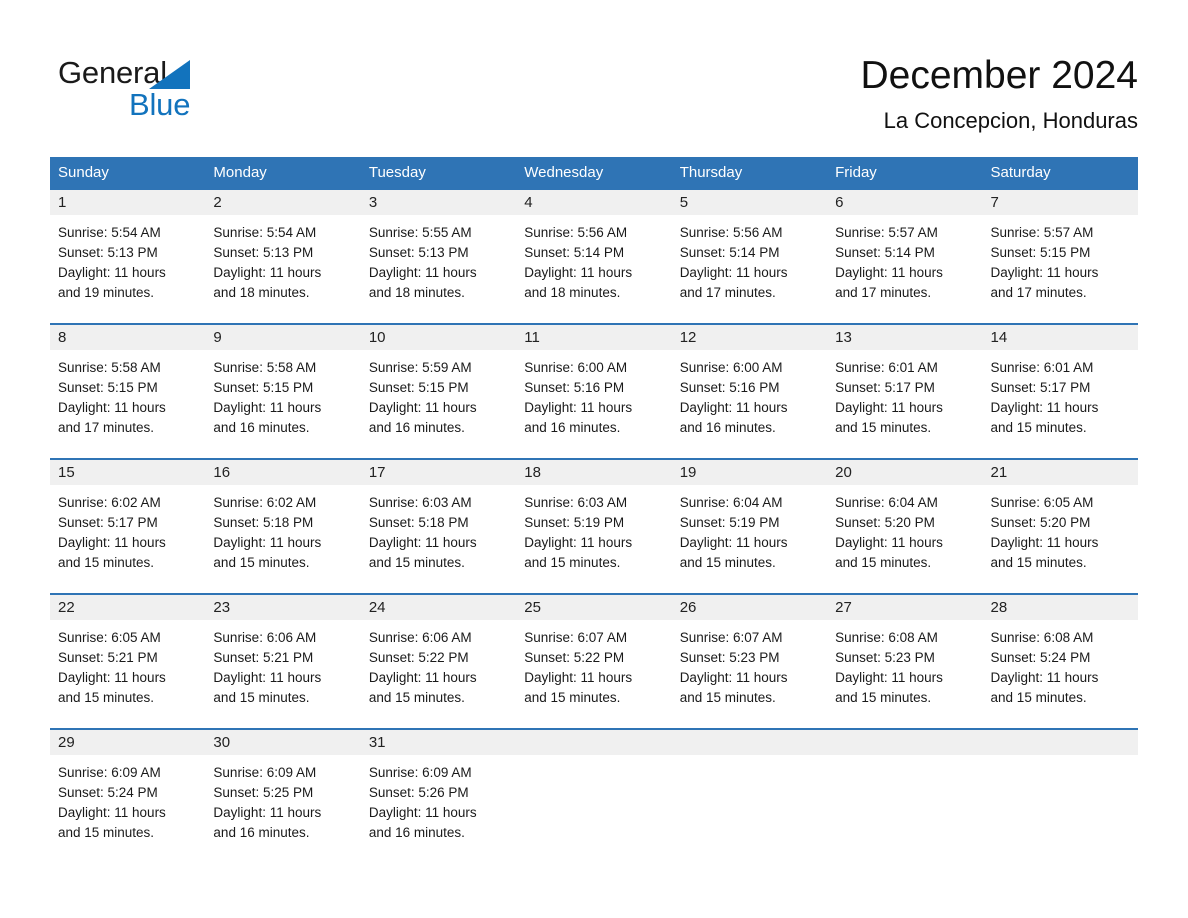  I want to click on weekday-header-thursday: Thursday, so click(711, 172).